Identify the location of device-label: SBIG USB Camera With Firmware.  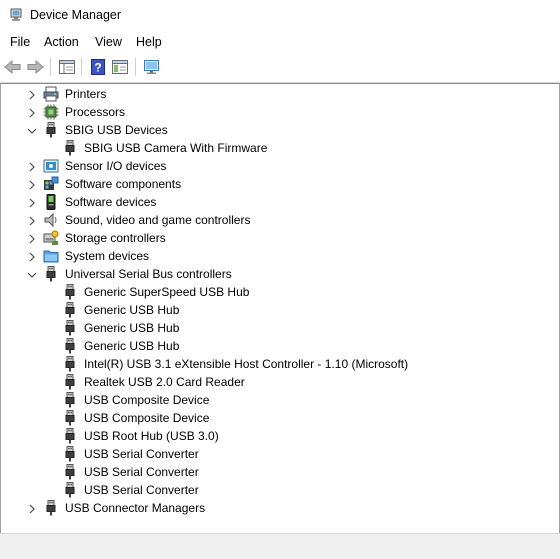
(176, 148).